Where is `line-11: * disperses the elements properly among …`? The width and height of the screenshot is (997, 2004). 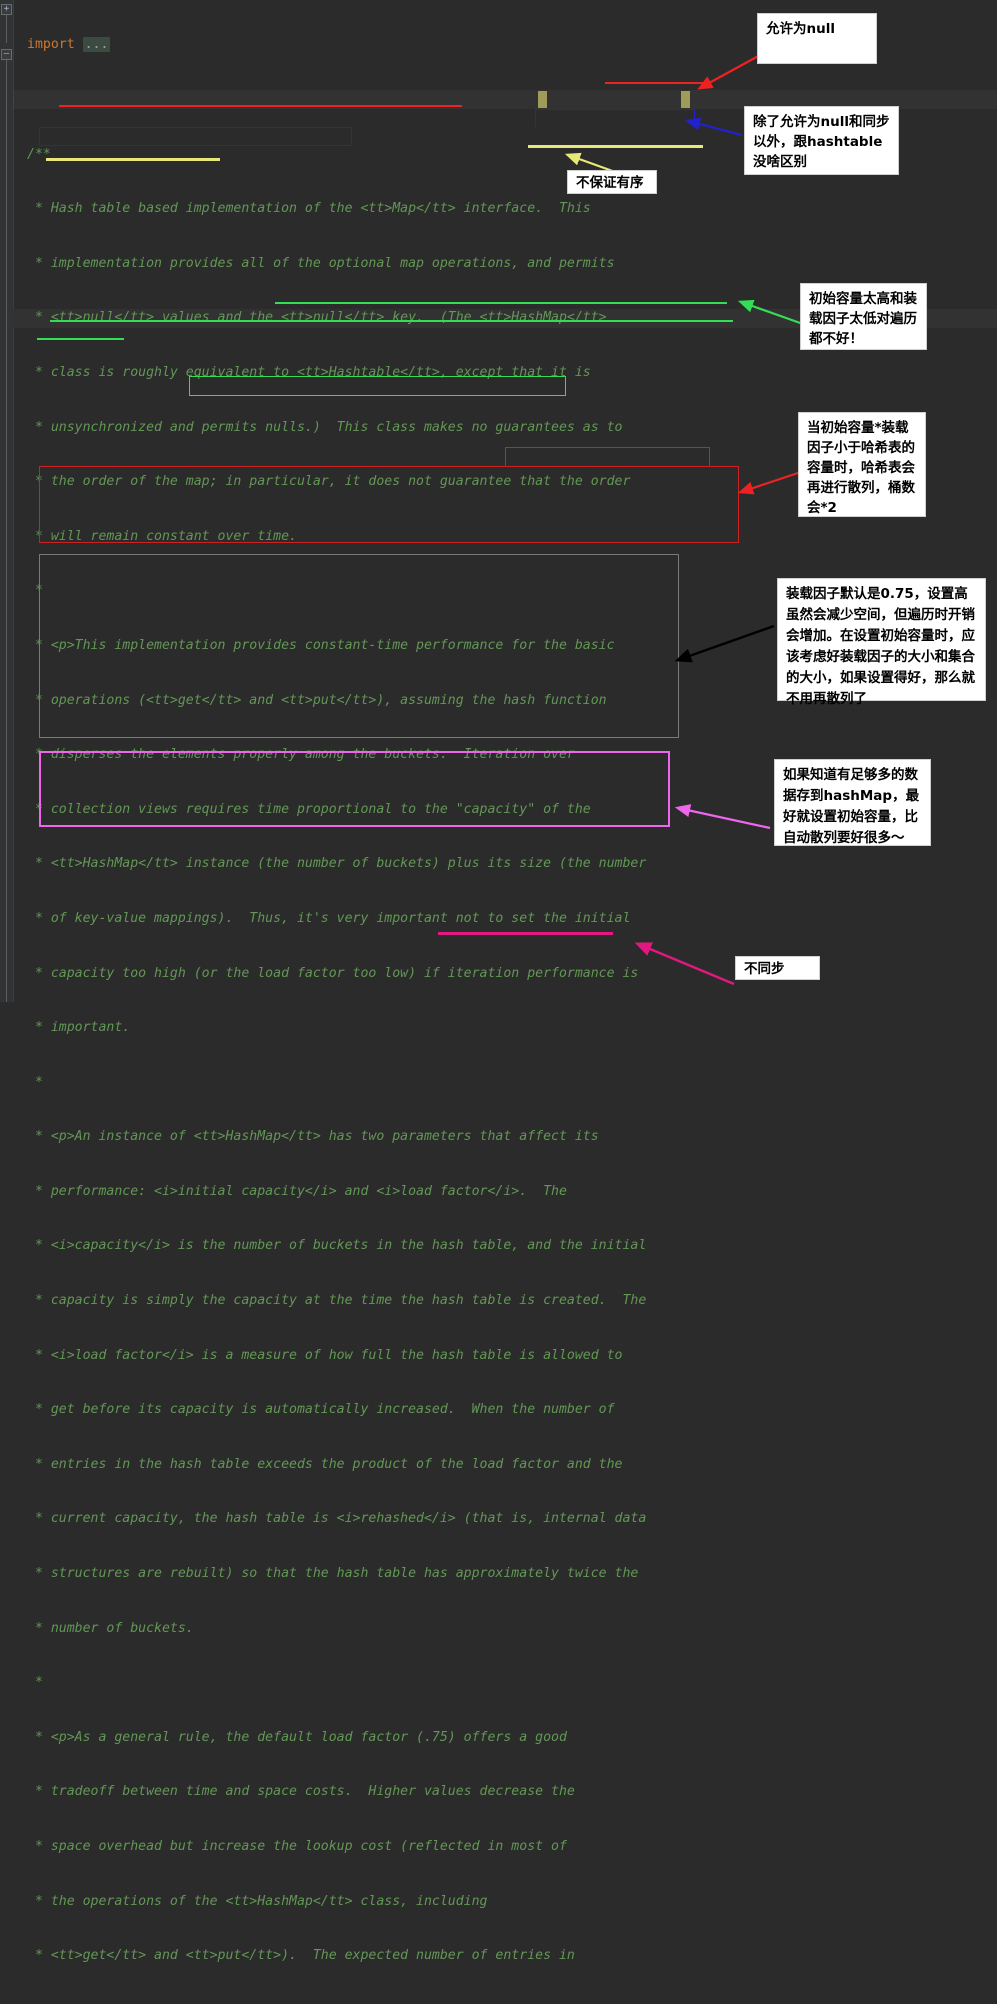 line-11: * disperses the elements properly among … is located at coordinates (505, 755).